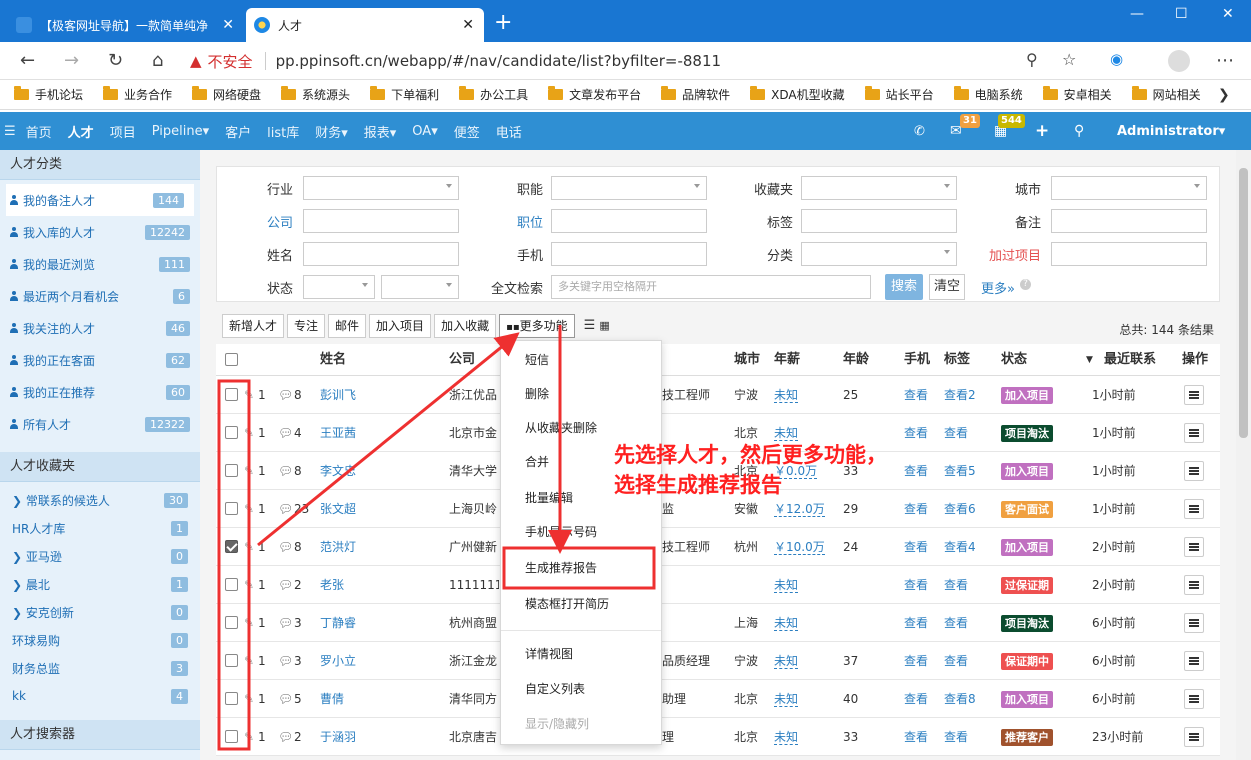 The height and width of the screenshot is (760, 1251). Describe the element at coordinates (787, 360) in the screenshot. I see `col-salary: 年薪` at that location.